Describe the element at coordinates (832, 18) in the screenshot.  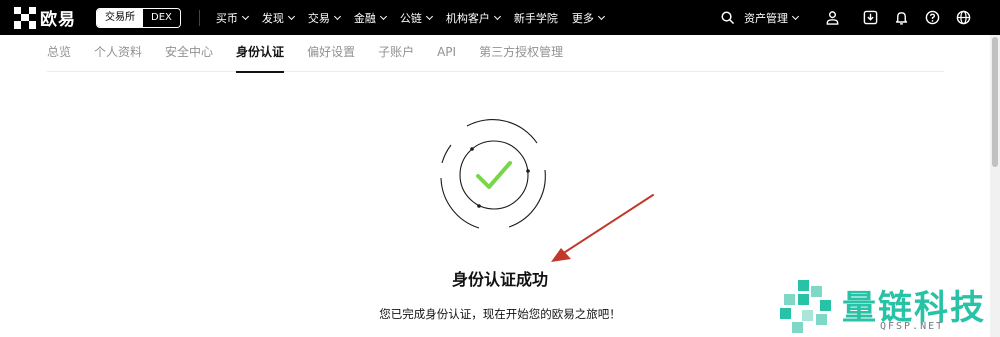
I see `user-icon` at that location.